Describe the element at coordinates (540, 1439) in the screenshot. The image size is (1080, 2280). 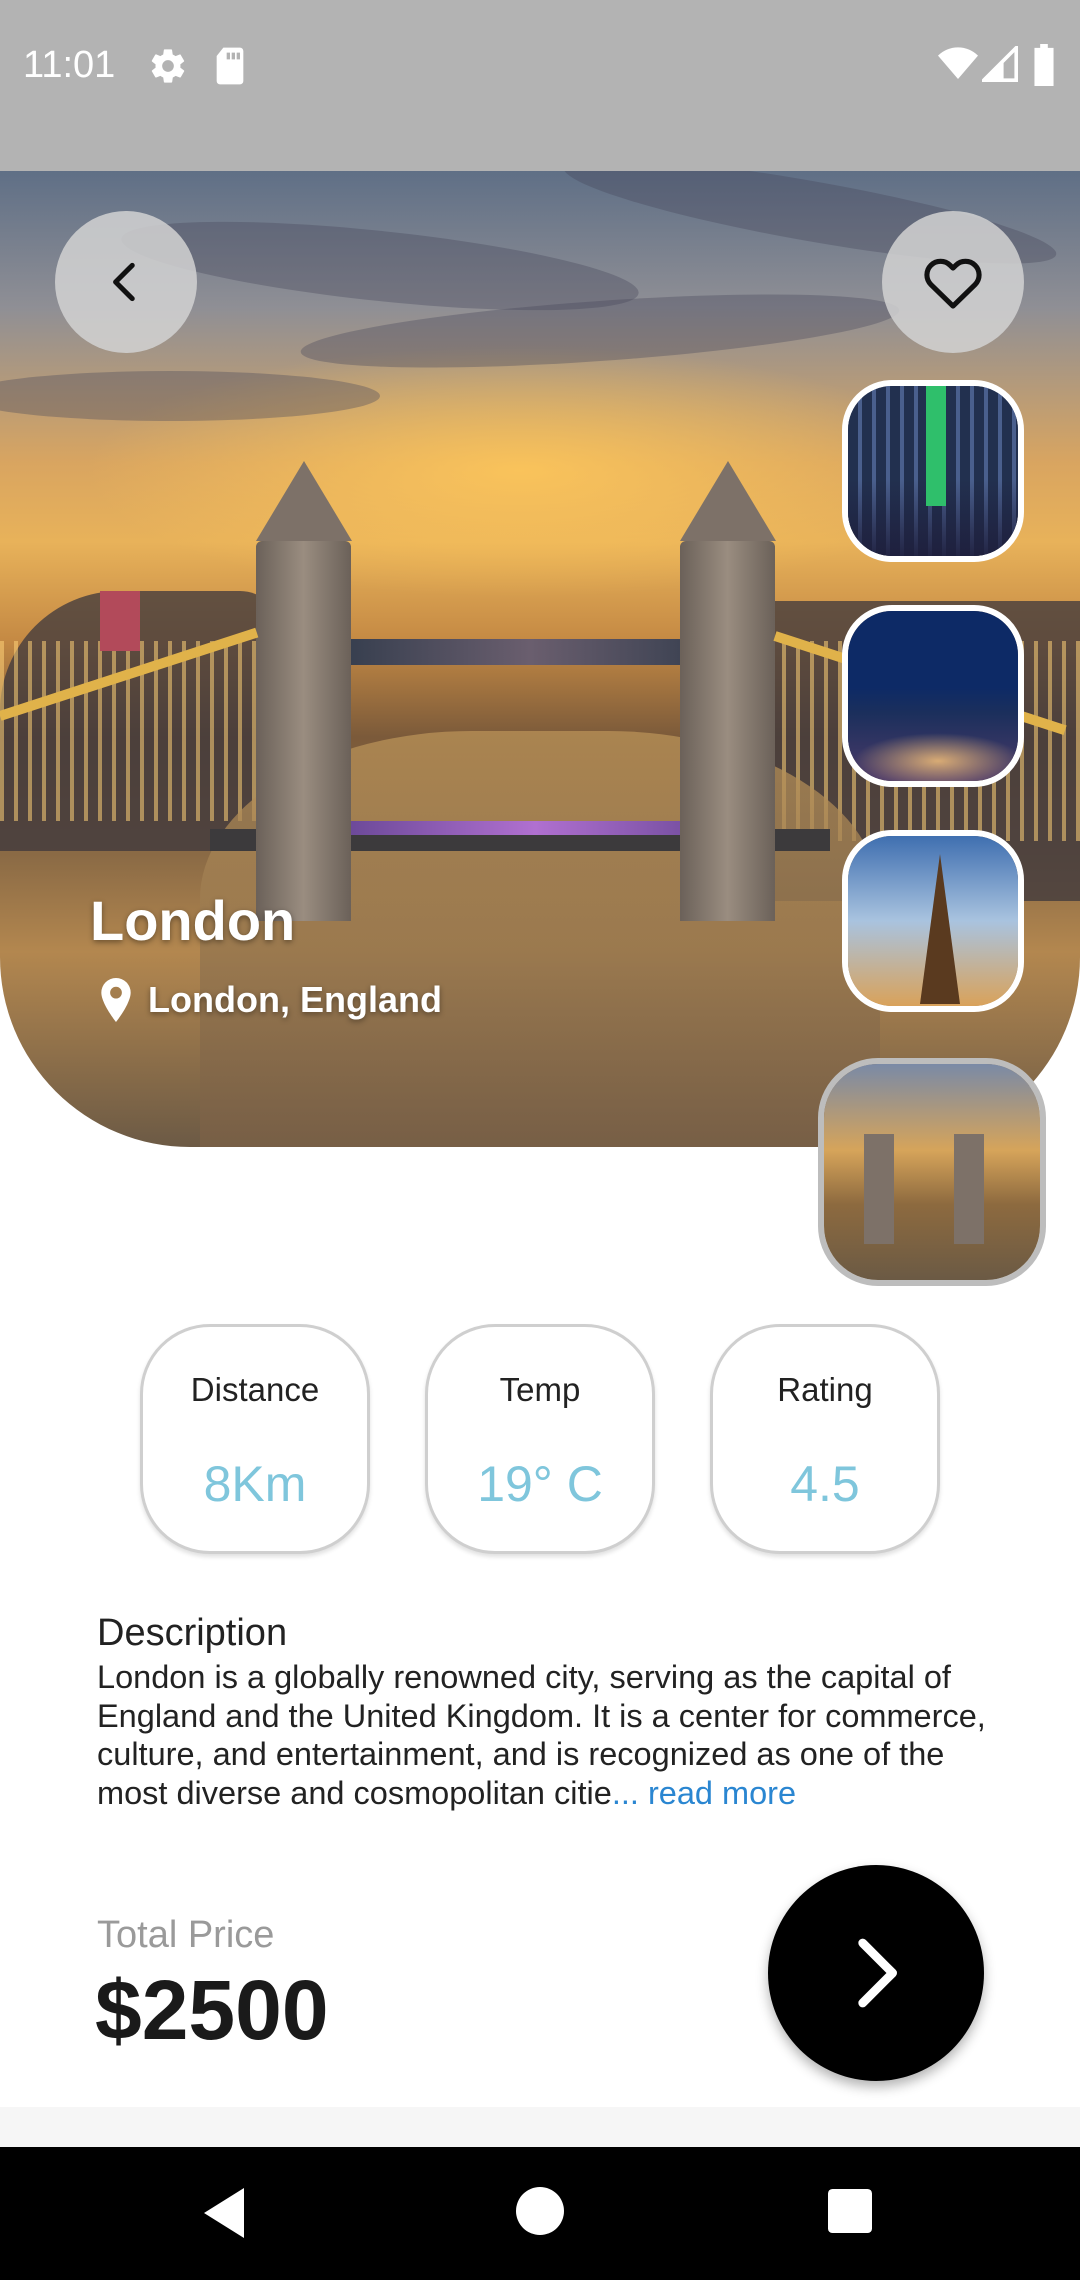
I see `stat-temp: Temp 19° C` at that location.